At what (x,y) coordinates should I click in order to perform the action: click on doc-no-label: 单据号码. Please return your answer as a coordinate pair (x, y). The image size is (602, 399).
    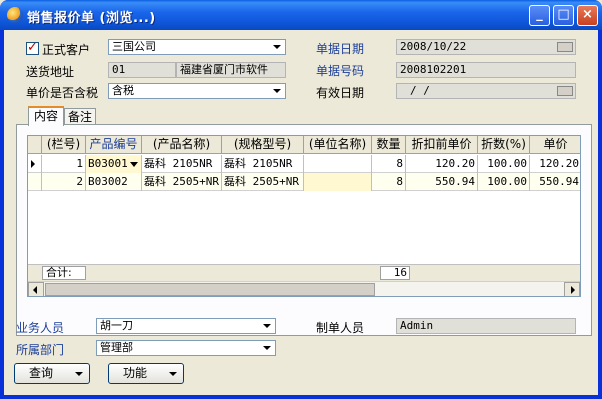
    Looking at the image, I should click on (340, 71).